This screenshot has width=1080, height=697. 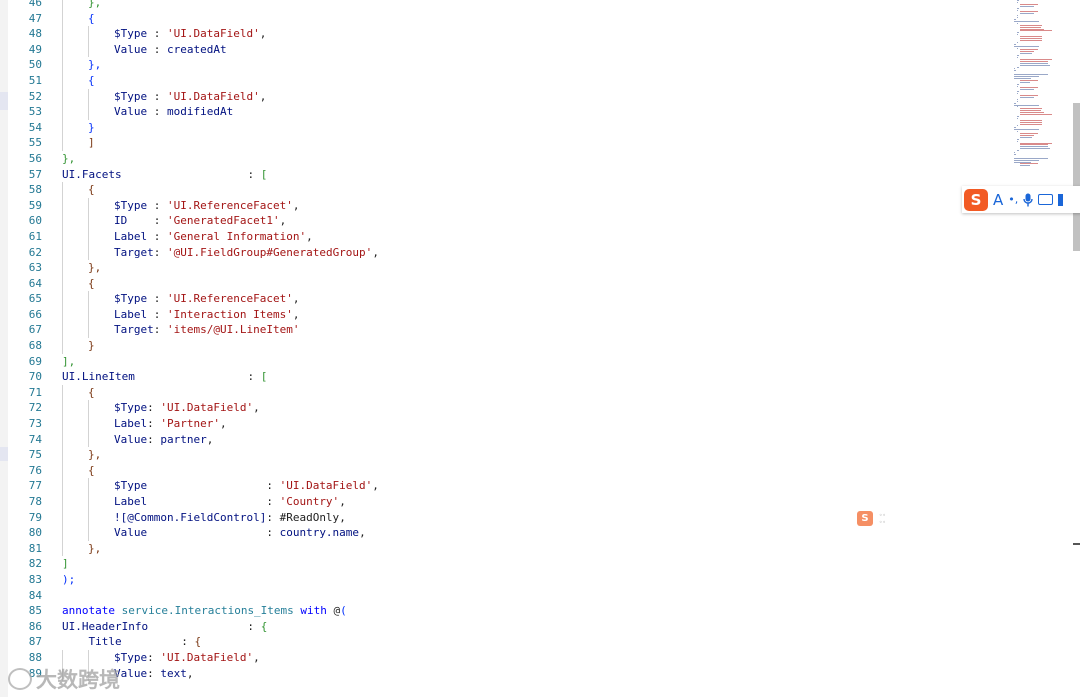 What do you see at coordinates (505, 96) in the screenshot?
I see `code-line: 52 $Type : 'UI.DataField',` at bounding box center [505, 96].